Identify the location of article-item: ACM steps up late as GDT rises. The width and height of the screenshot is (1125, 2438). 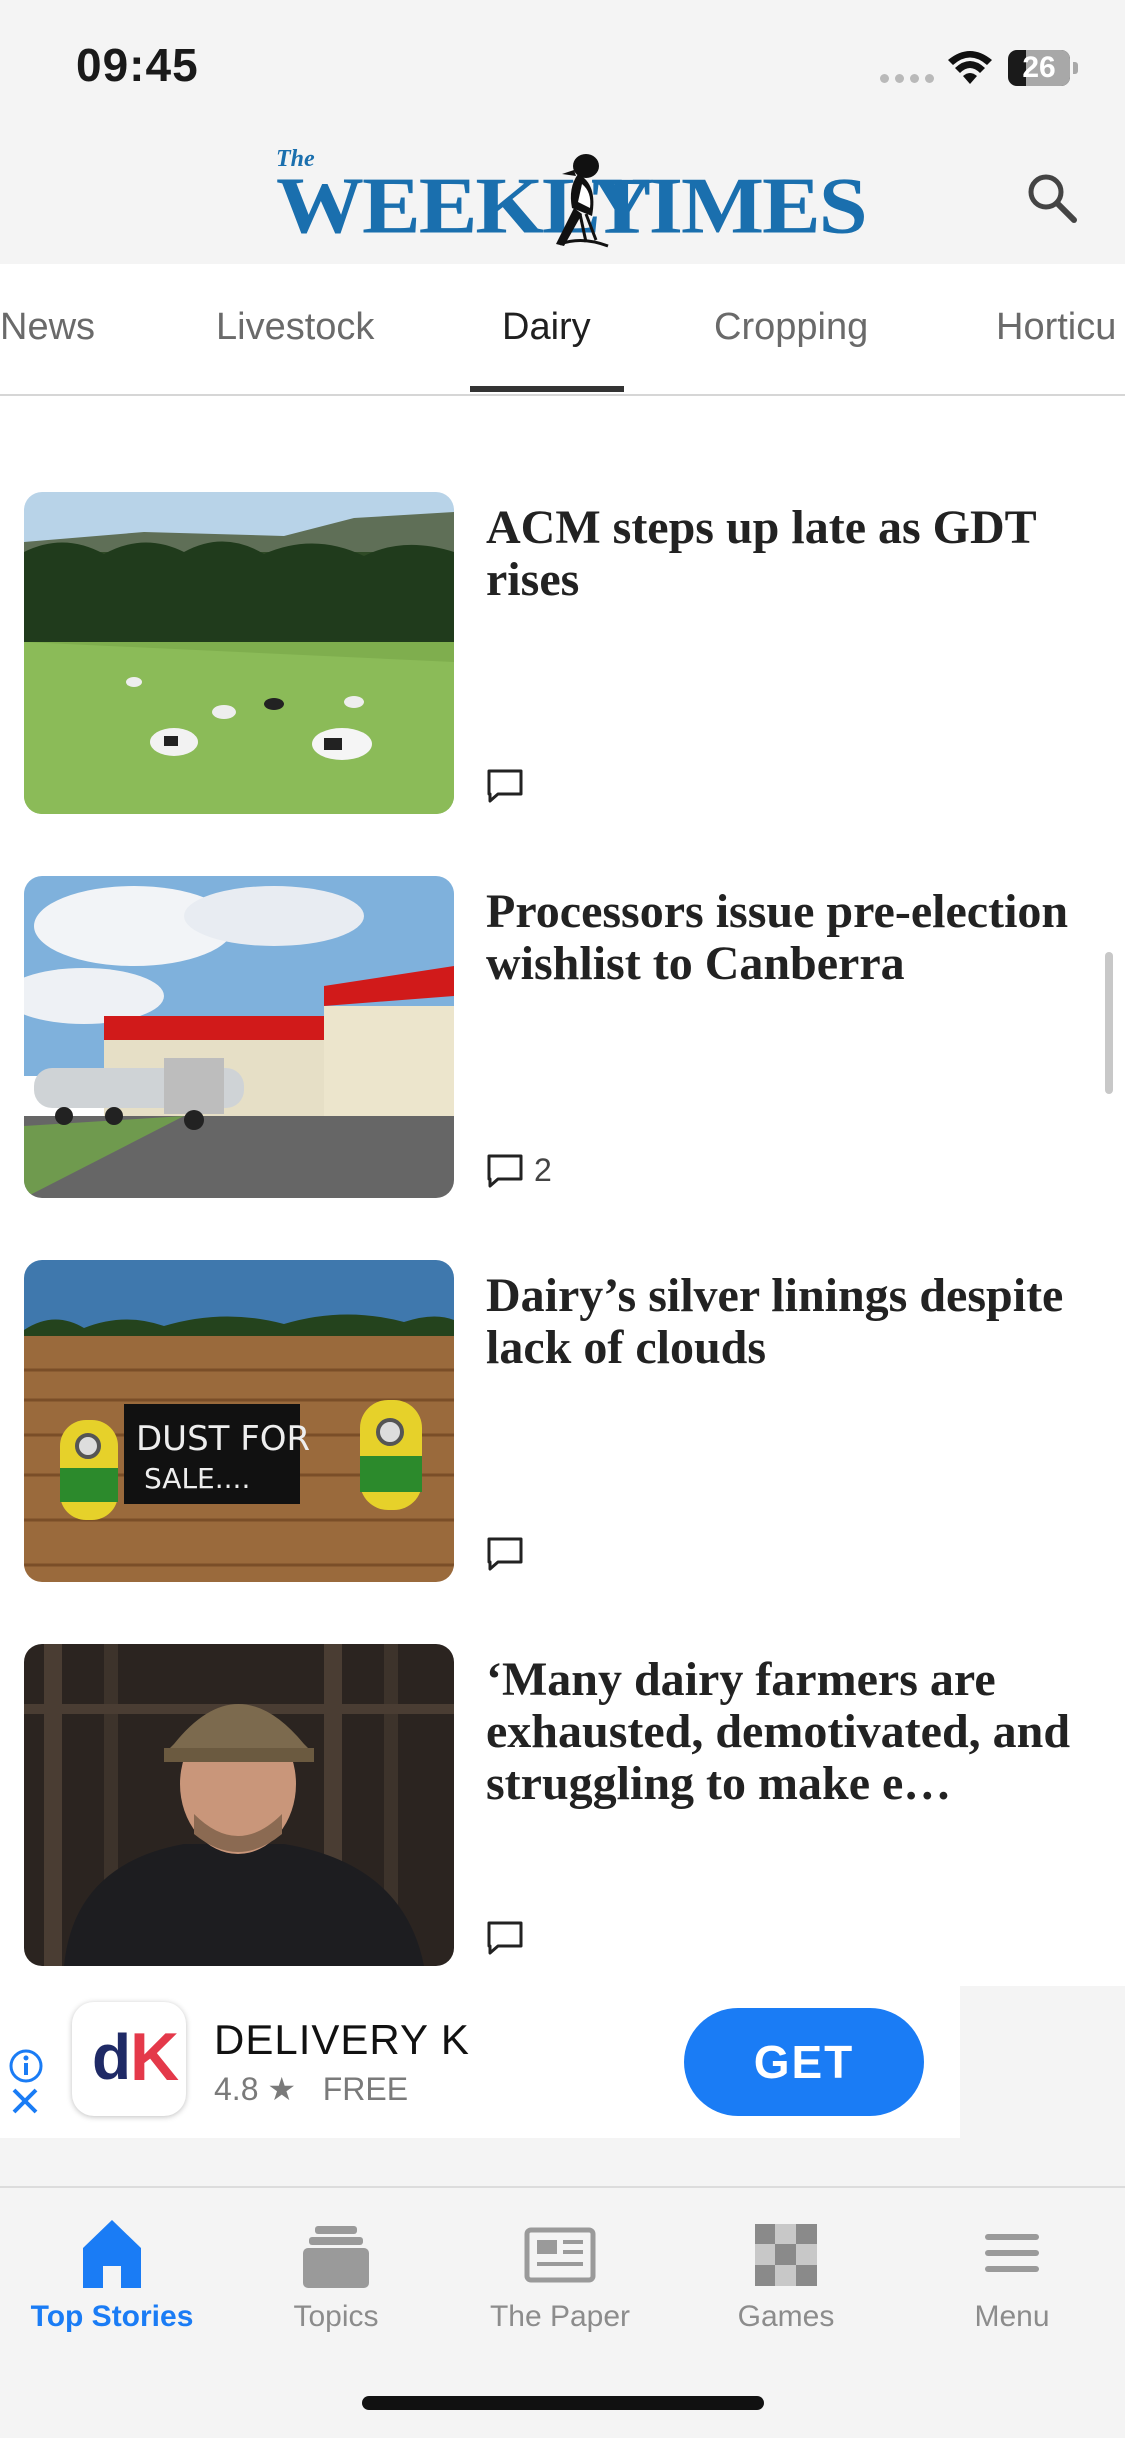
(562, 657).